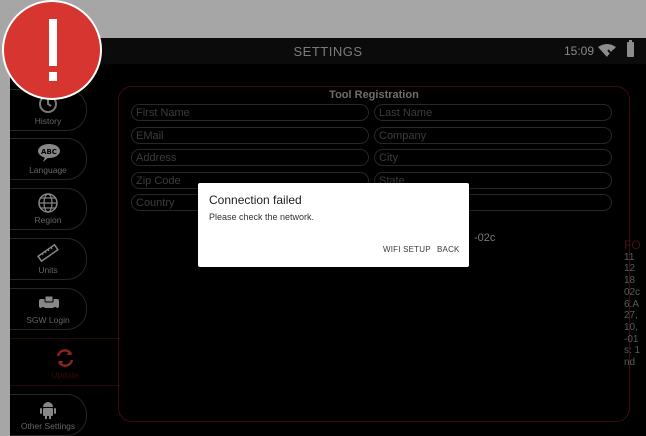 The height and width of the screenshot is (436, 646). Describe the element at coordinates (53, 42) in the screenshot. I see `alert-exclamation-bar` at that location.